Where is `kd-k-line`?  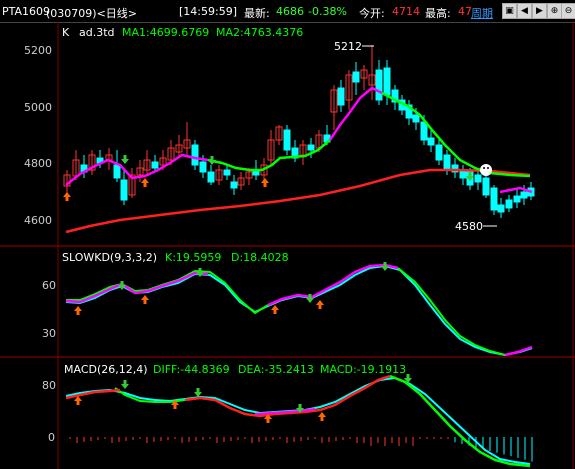
kd-k-line is located at coordinates (518, 351).